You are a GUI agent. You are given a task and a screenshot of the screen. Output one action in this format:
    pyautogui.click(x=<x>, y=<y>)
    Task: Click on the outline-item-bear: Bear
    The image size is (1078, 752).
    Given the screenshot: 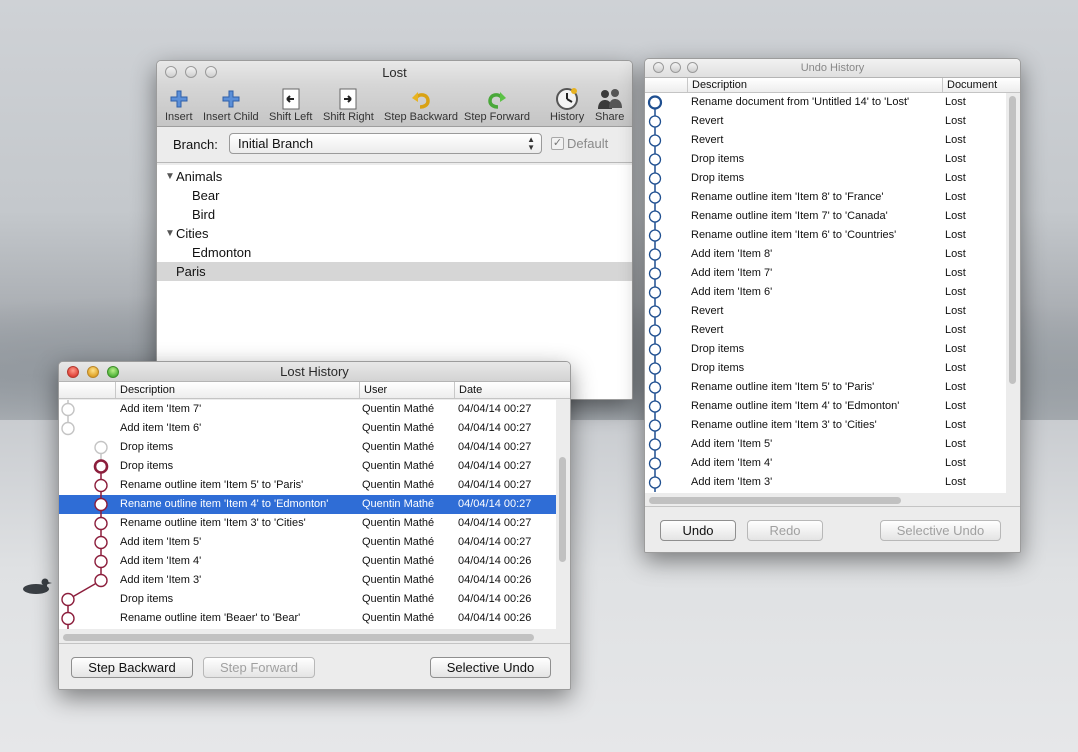 What is the action you would take?
    pyautogui.click(x=394, y=195)
    